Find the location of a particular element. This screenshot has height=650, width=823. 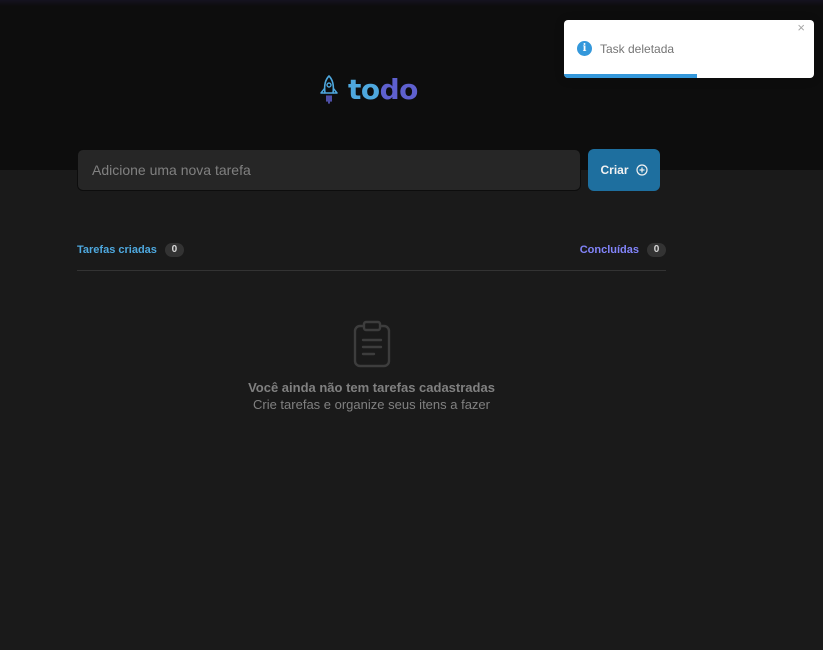

created-tasks-label: Tarefas criadas is located at coordinates (117, 250).